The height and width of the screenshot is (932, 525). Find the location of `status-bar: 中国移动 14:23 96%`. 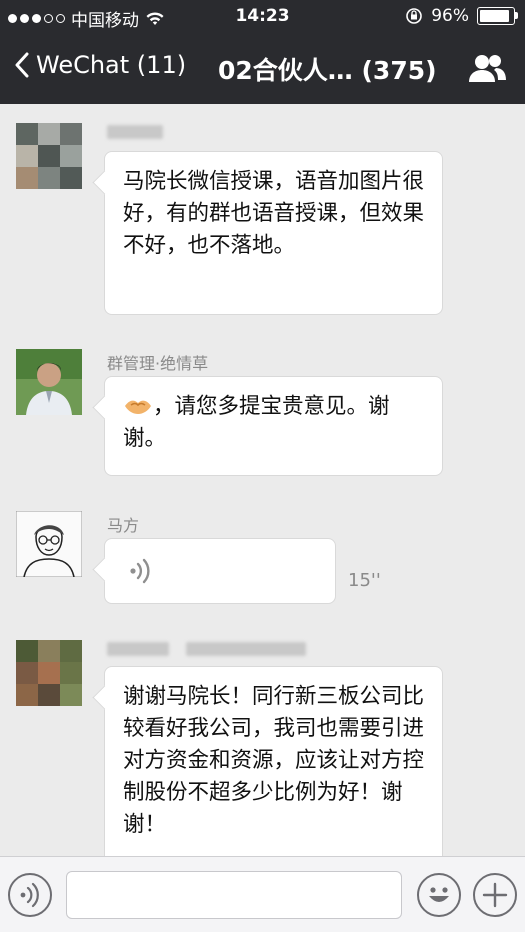

status-bar: 中国移动 14:23 96% is located at coordinates (262, 17).